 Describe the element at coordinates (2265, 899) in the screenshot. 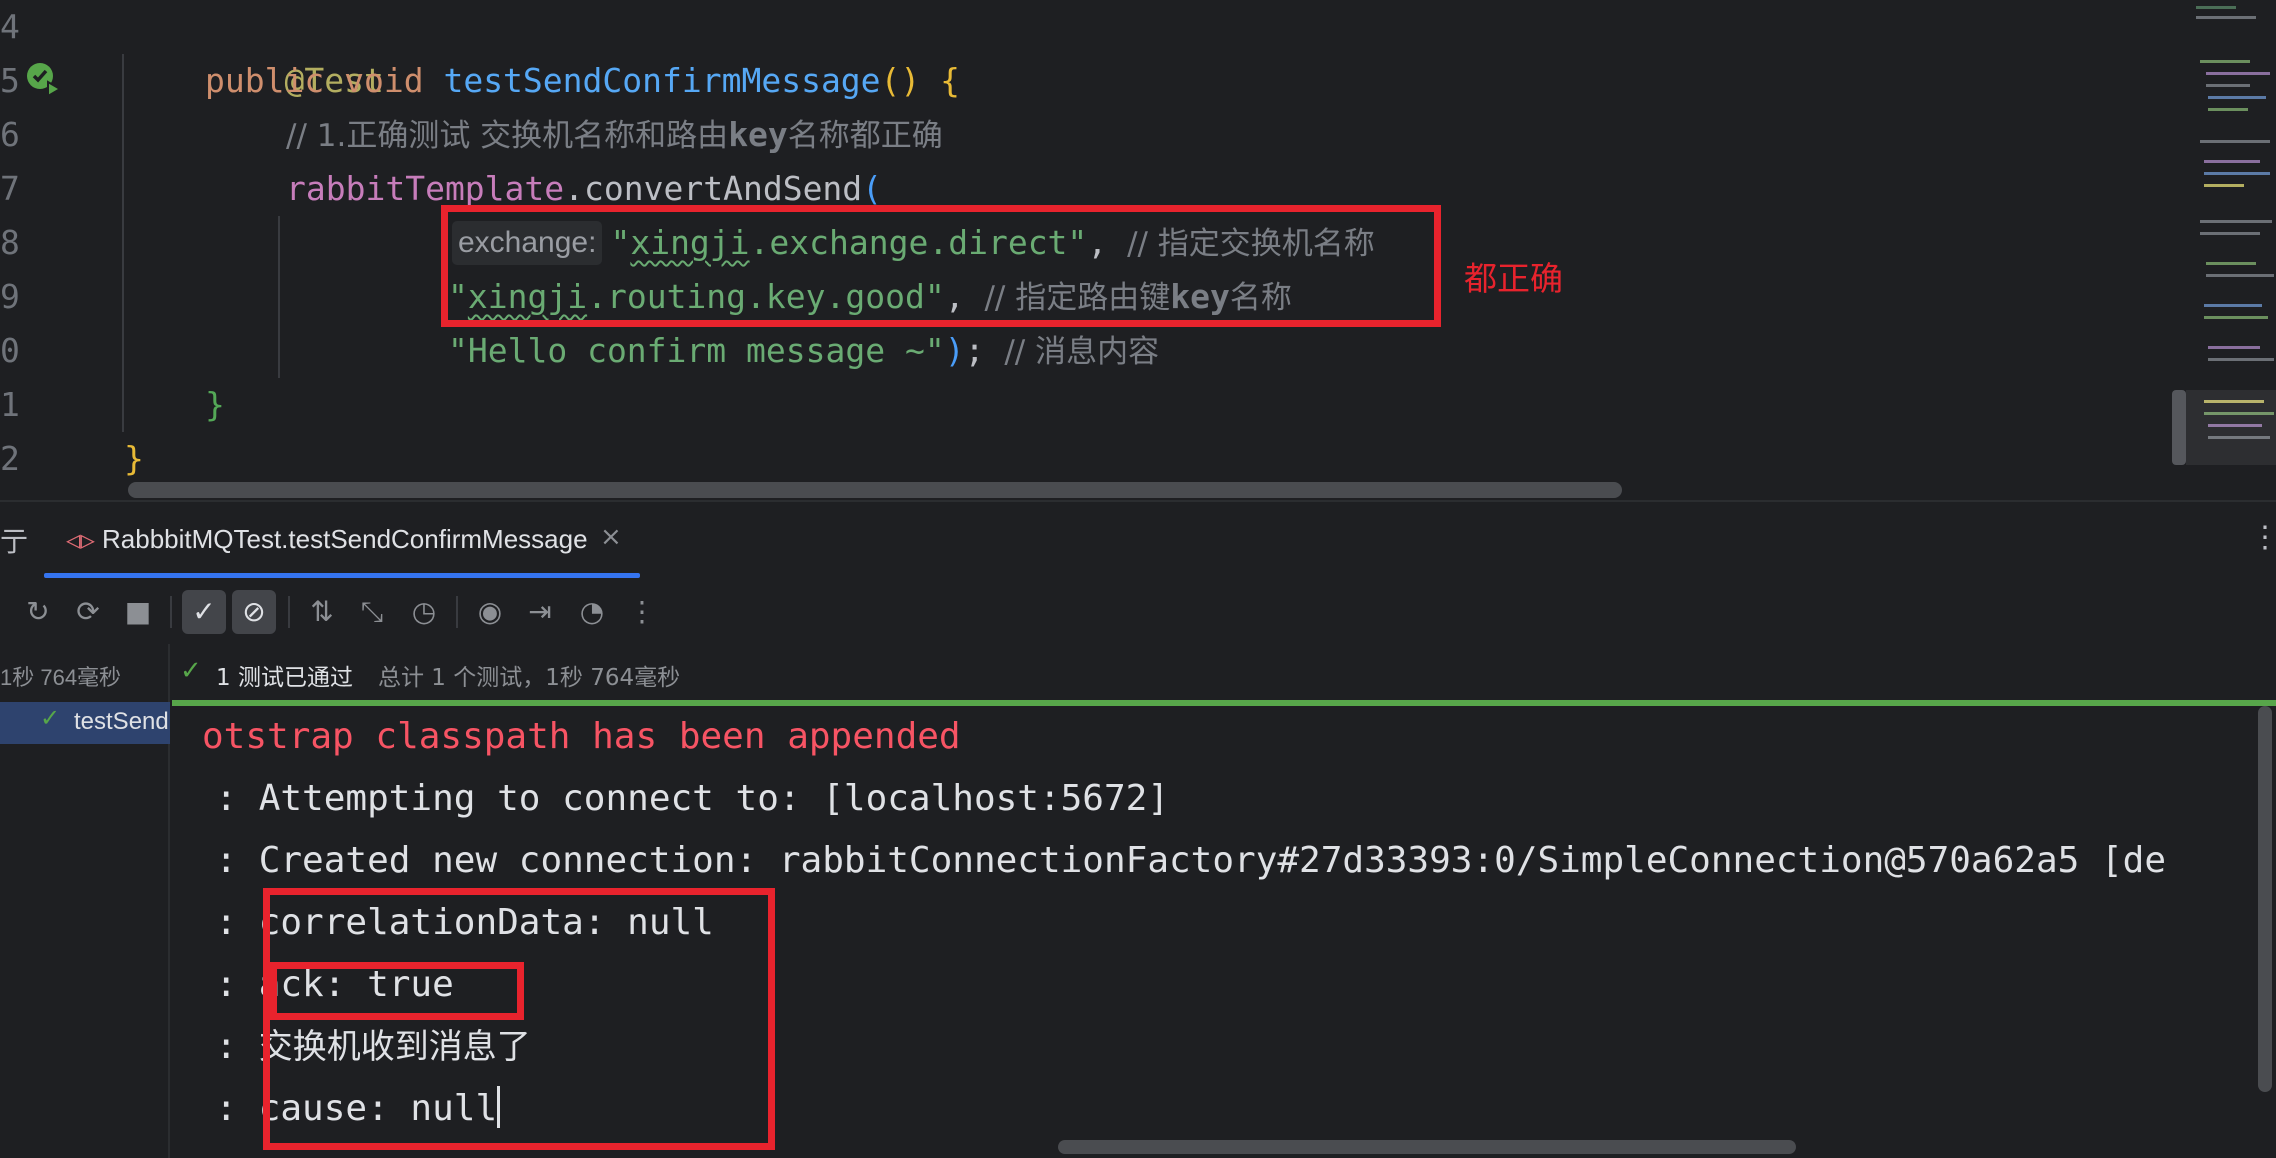

I see `console-vertical-scrollbar` at that location.